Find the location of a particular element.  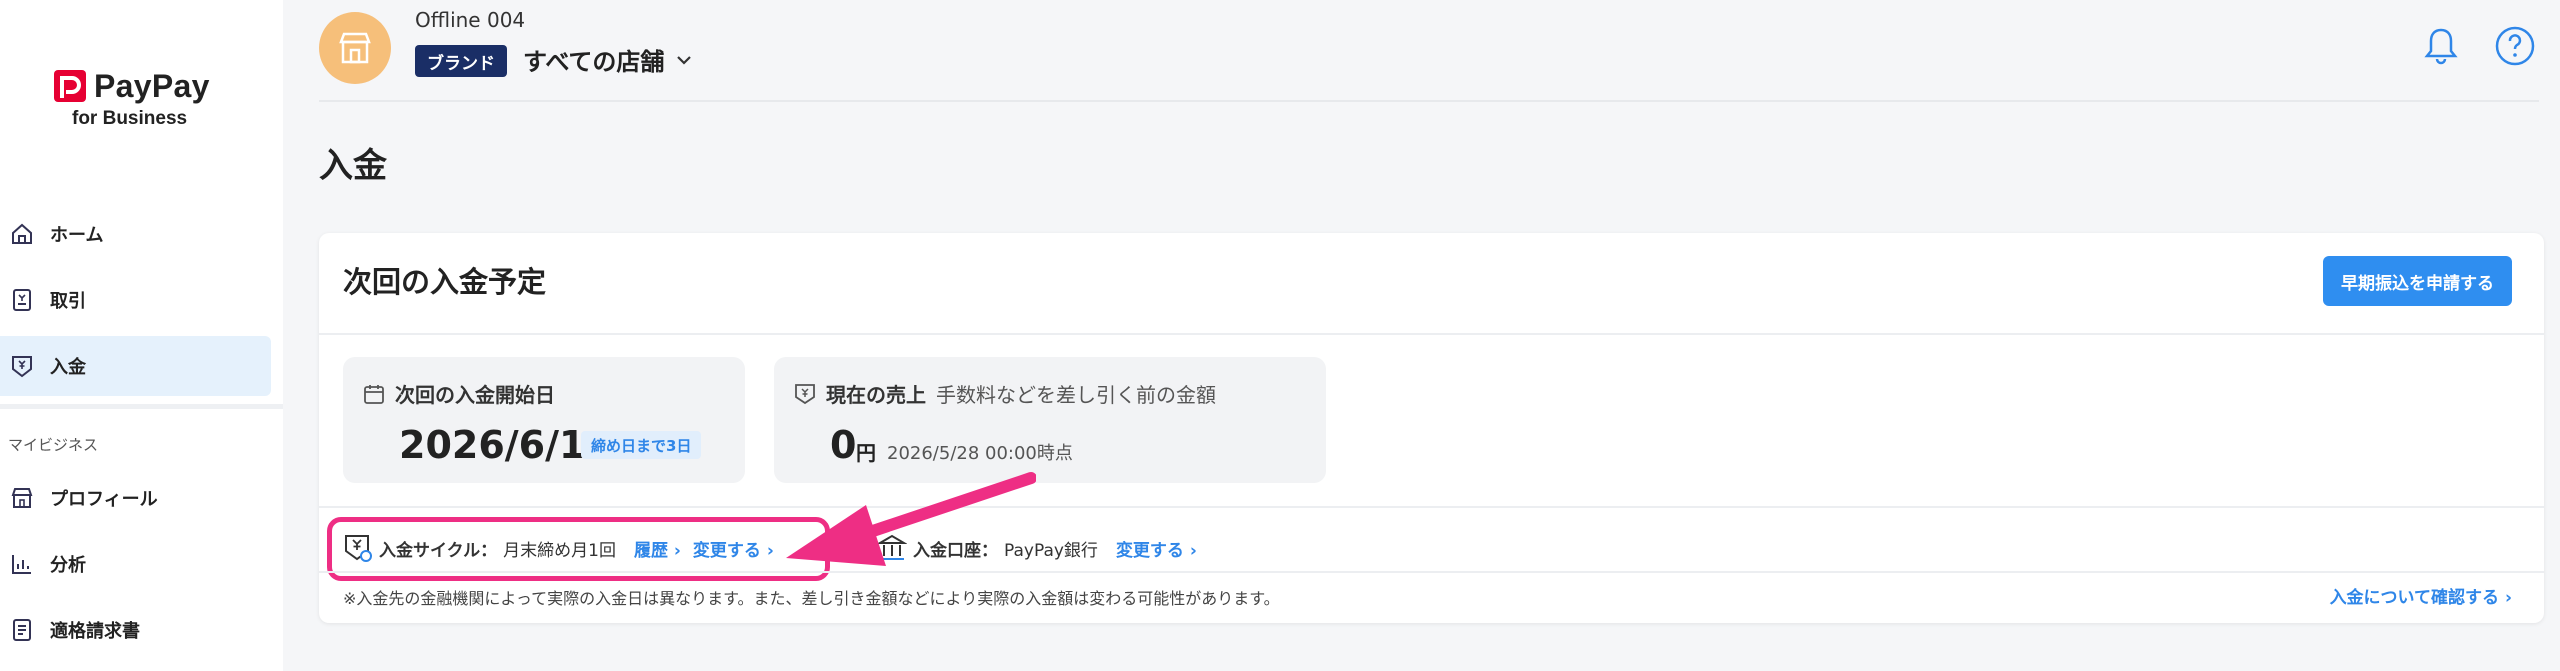

next-date-panel: 次回の入金開始日 2026/6/1 締め日まで3日 is located at coordinates (544, 420).